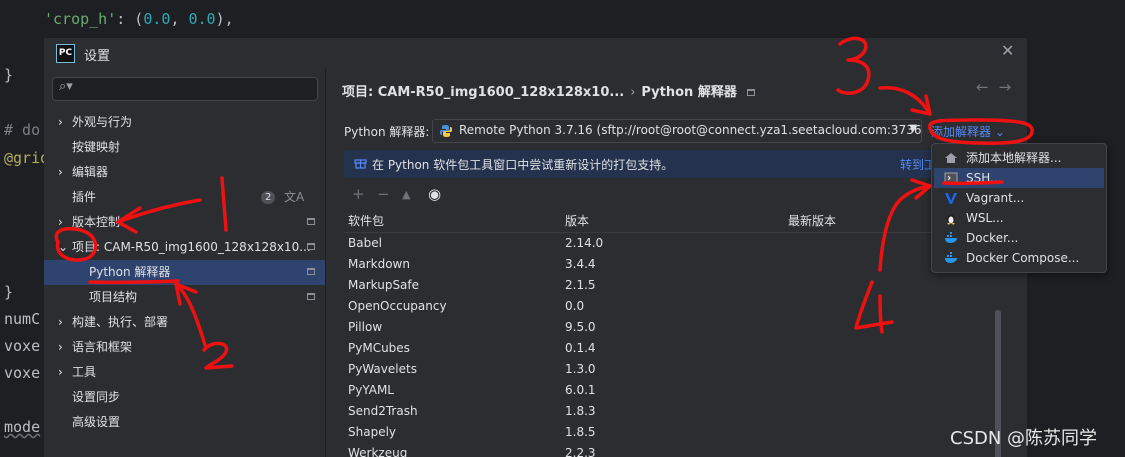 This screenshot has height=457, width=1125. Describe the element at coordinates (134, 282) in the screenshot. I see `annotation-underline-python` at that location.